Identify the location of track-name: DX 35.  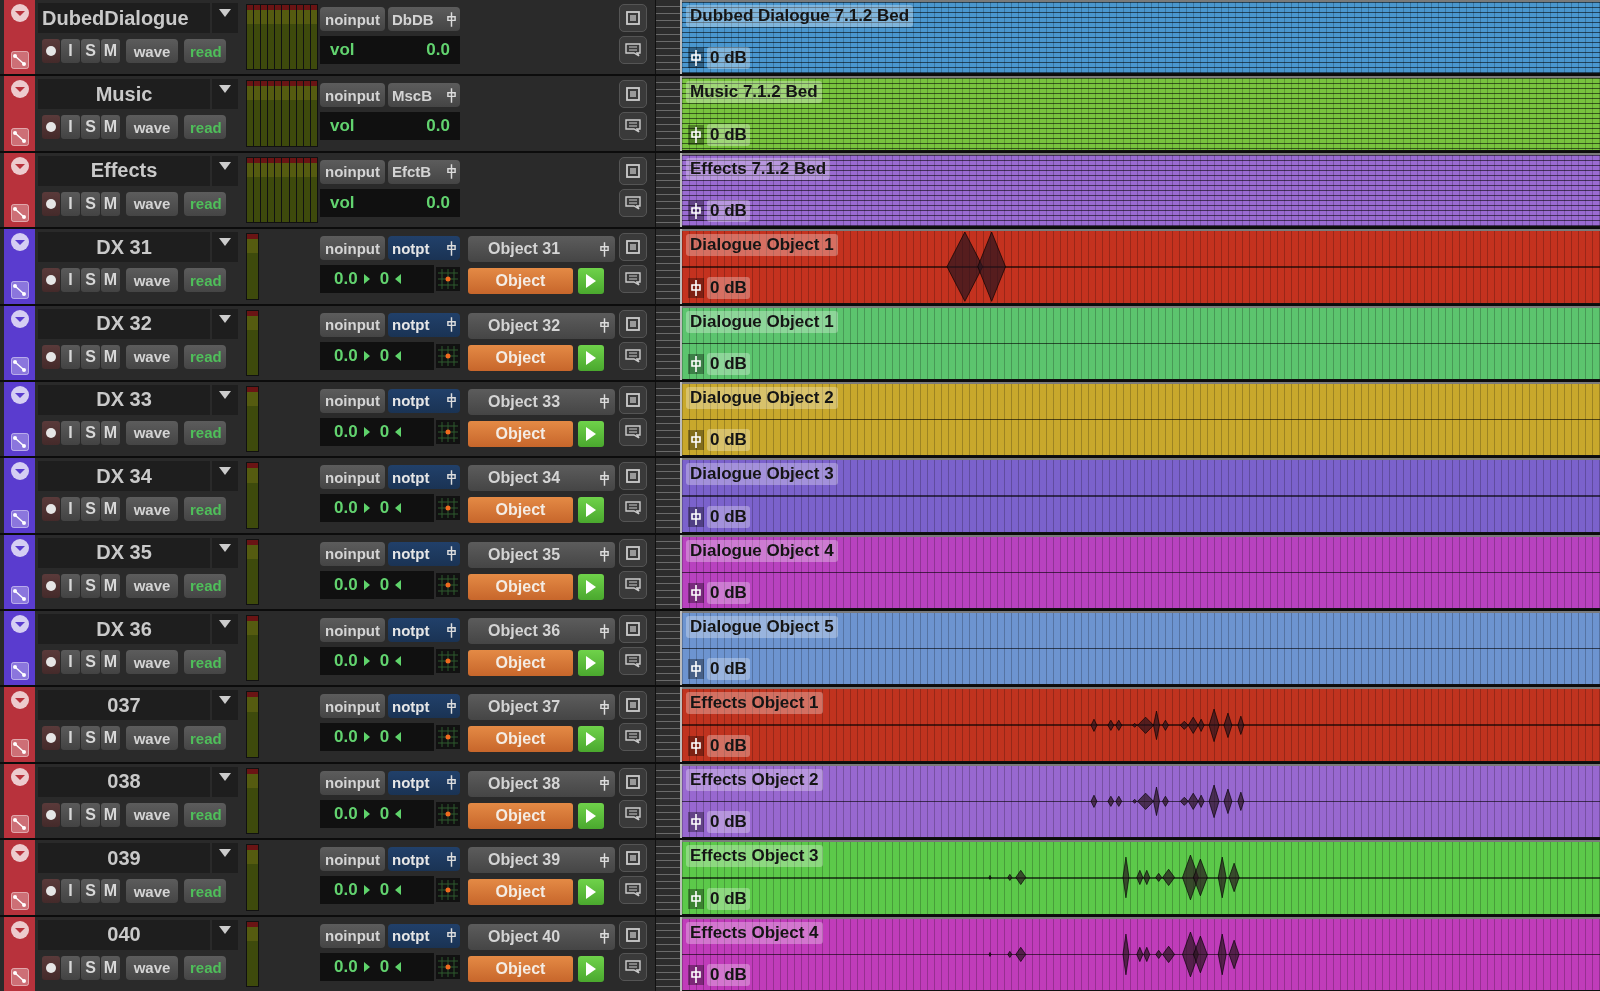
(124, 552).